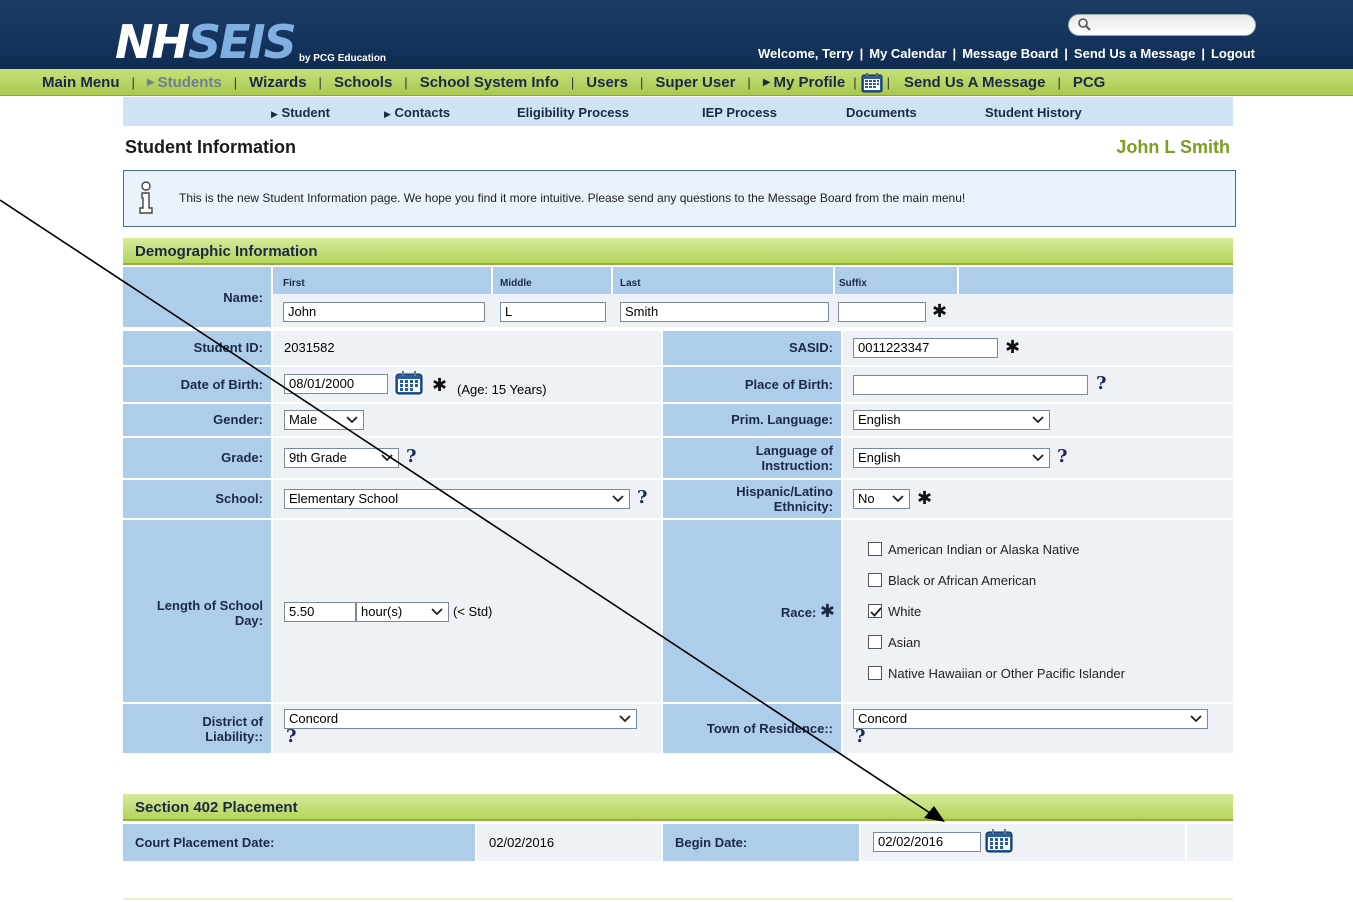 The height and width of the screenshot is (902, 1353). Describe the element at coordinates (184, 82) in the screenshot. I see `nav-students: ▶ Students` at that location.